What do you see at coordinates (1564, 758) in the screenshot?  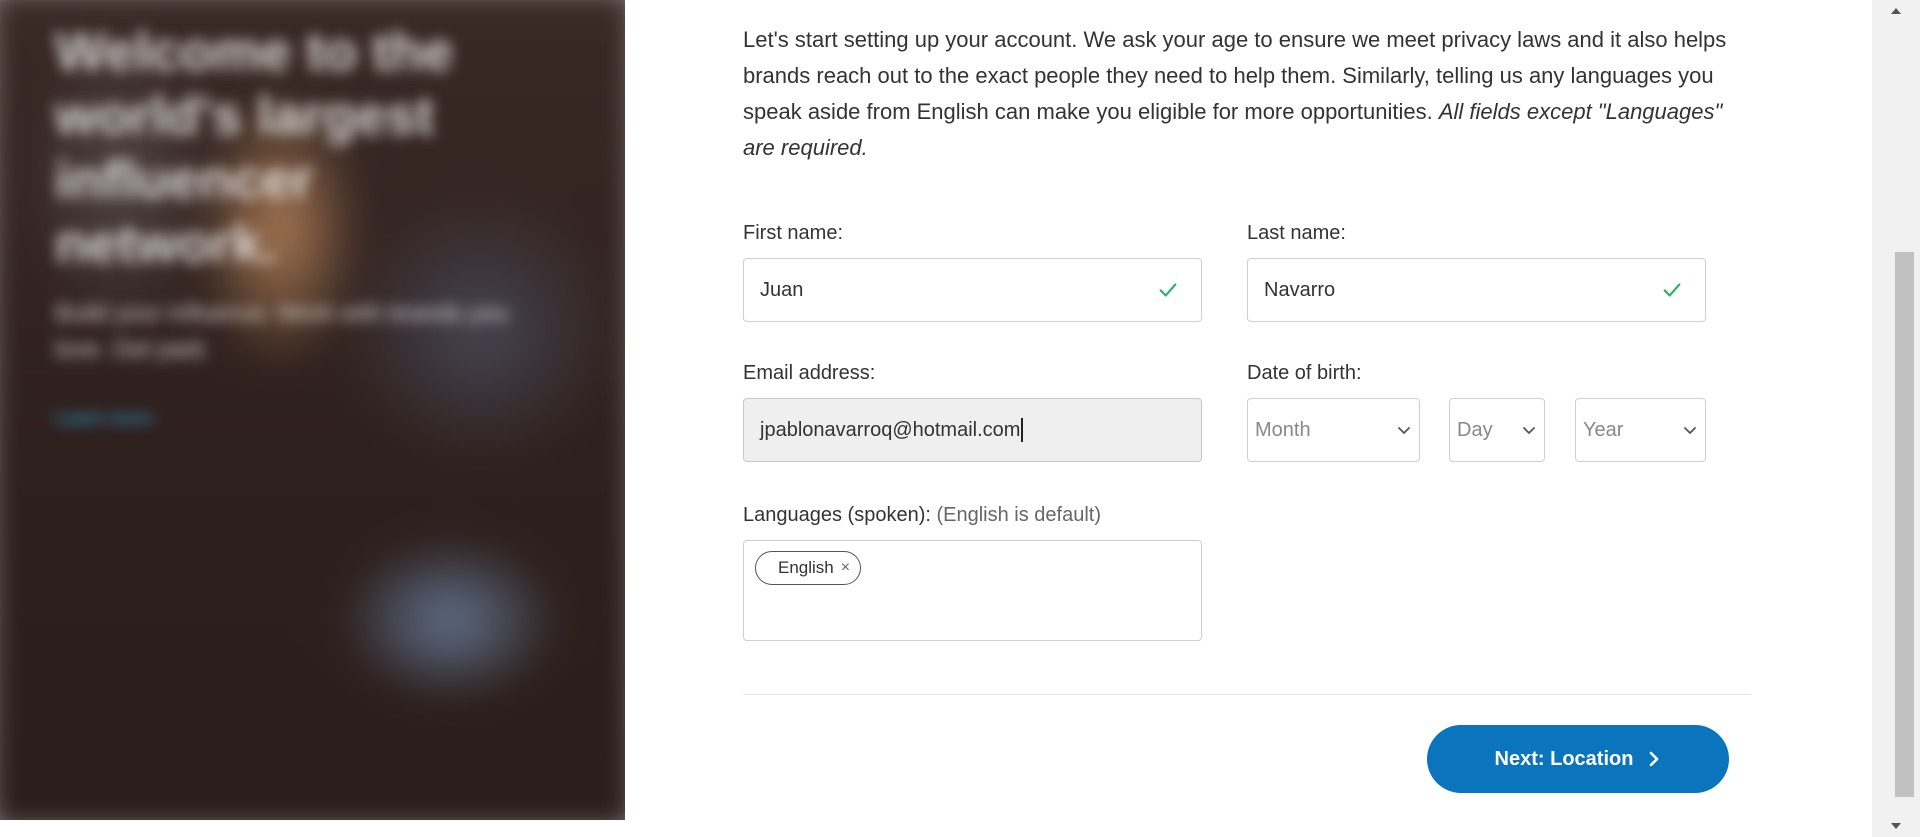 I see `next-button-label: Next: Location` at bounding box center [1564, 758].